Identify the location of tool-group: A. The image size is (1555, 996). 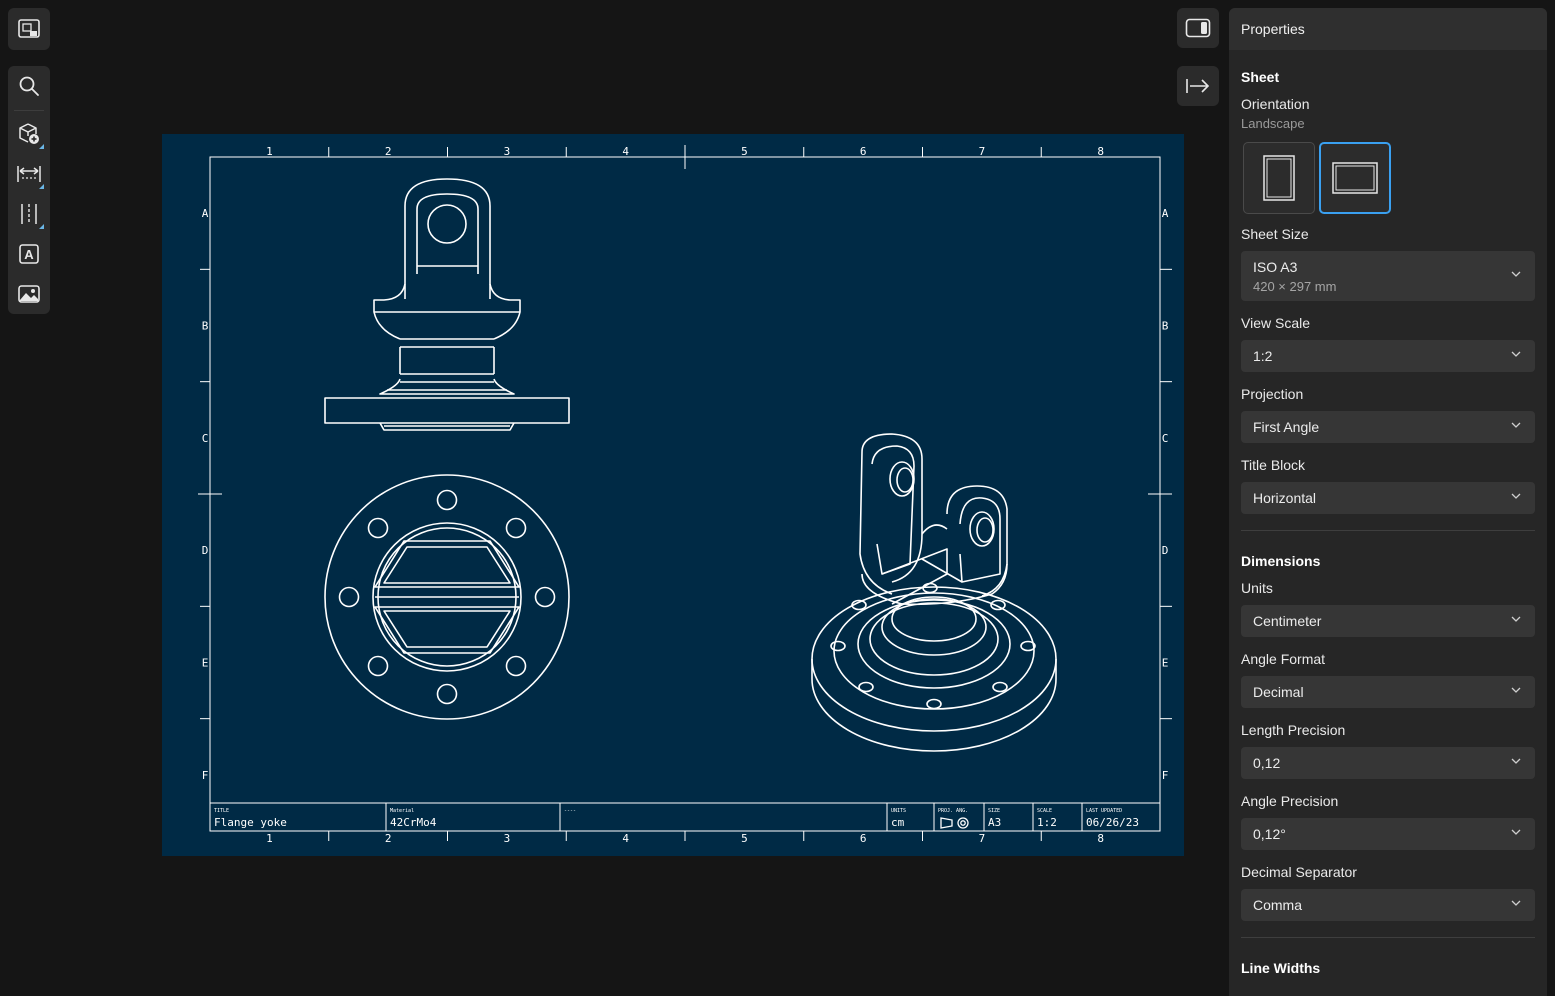
(29, 190).